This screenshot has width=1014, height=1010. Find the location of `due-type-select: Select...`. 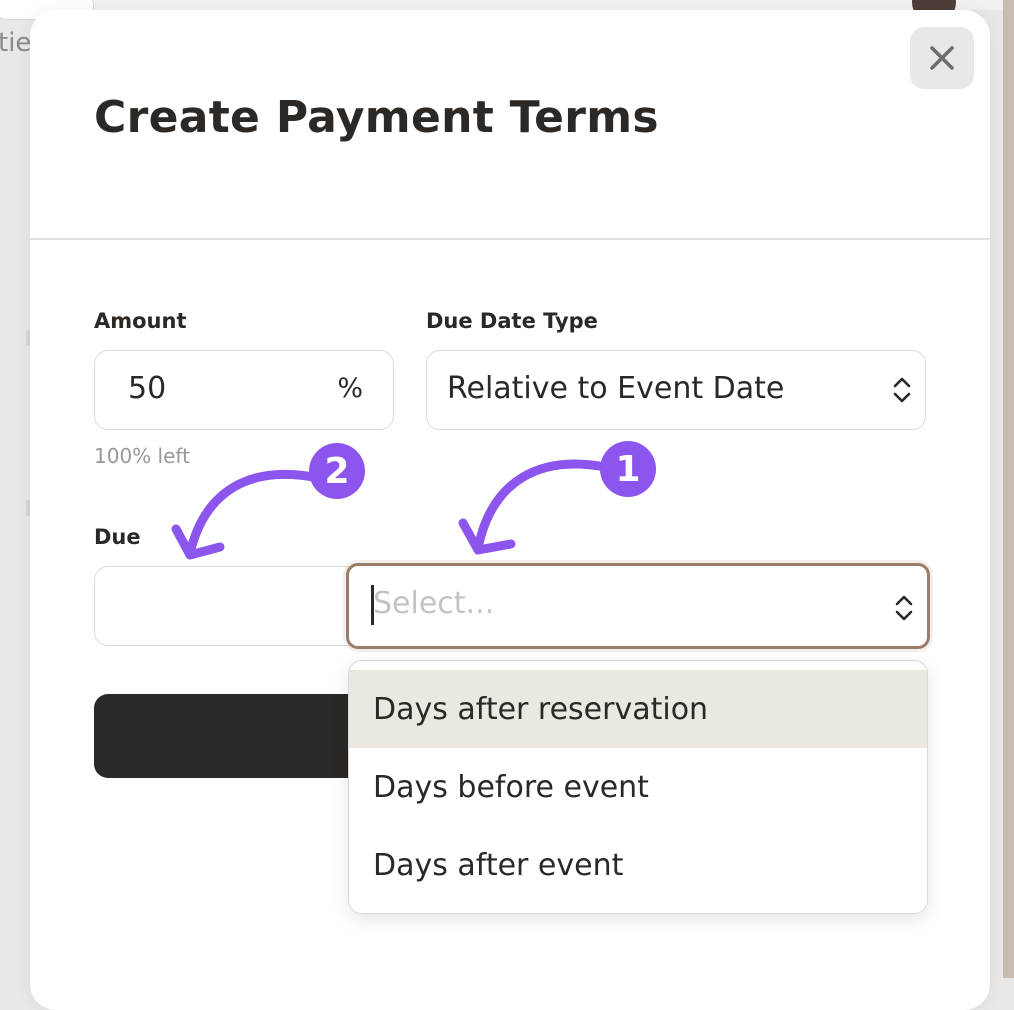

due-type-select: Select... is located at coordinates (638, 606).